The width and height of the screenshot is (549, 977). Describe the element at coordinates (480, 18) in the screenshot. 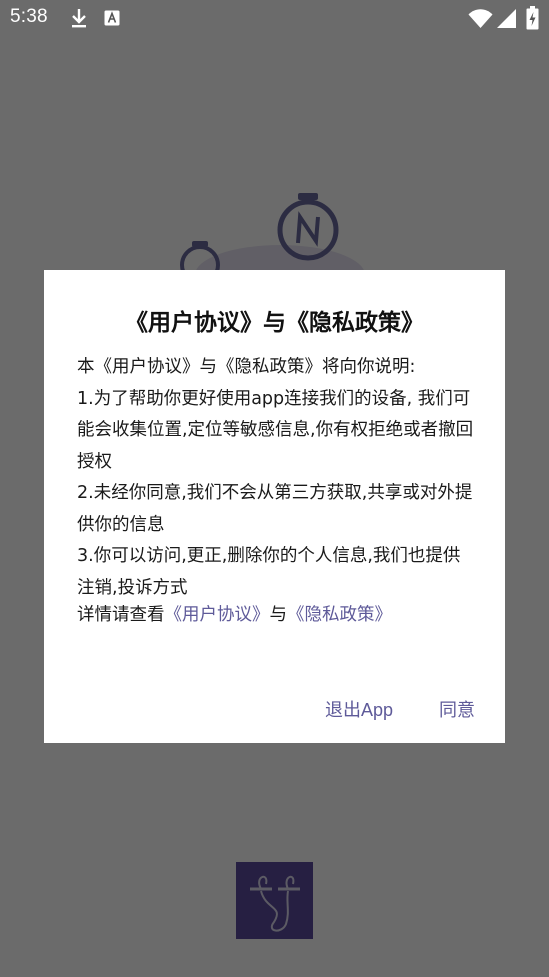

I see `wifi-icon` at that location.